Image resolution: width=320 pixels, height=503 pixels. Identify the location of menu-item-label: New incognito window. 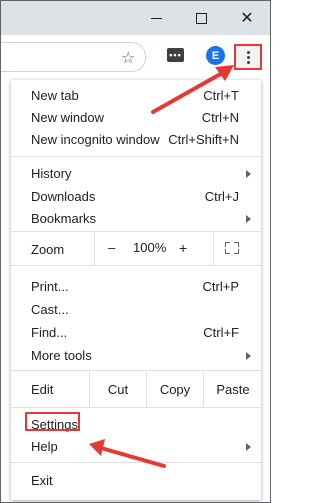
(95, 139).